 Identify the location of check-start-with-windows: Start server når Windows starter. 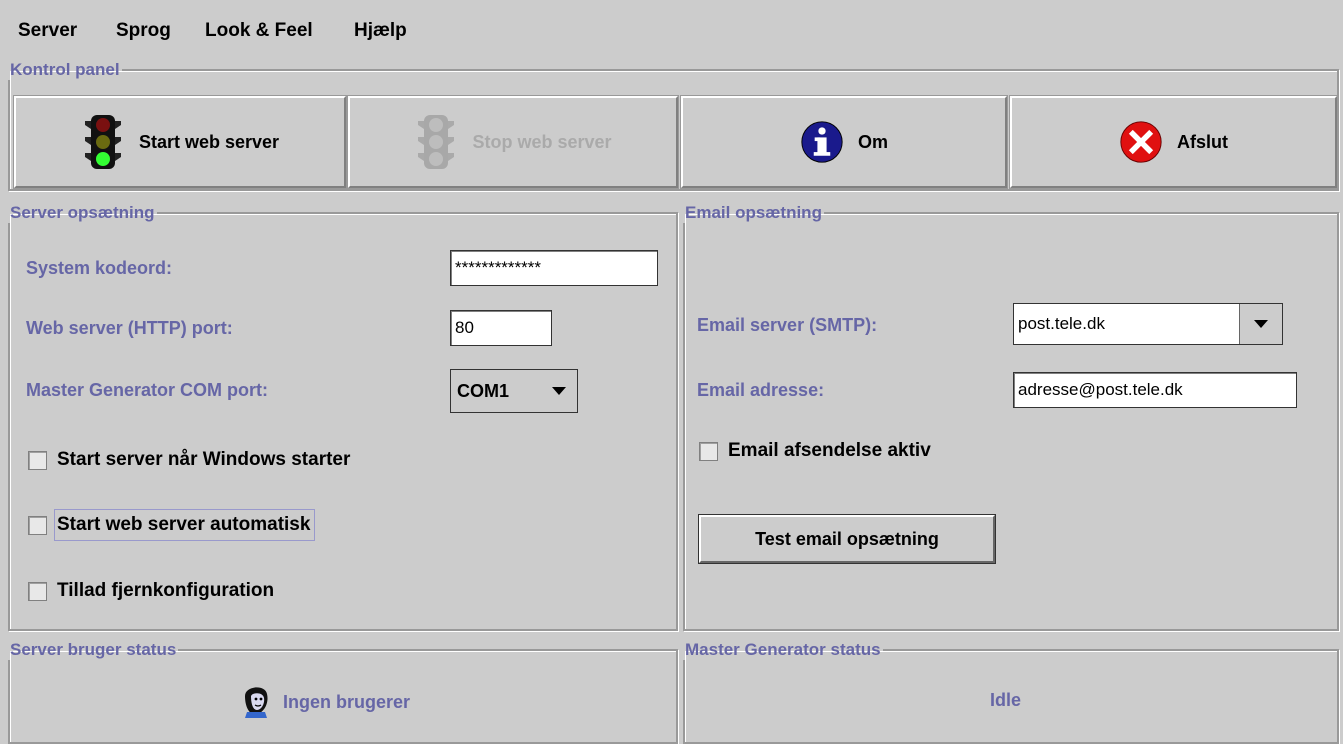
(189, 460).